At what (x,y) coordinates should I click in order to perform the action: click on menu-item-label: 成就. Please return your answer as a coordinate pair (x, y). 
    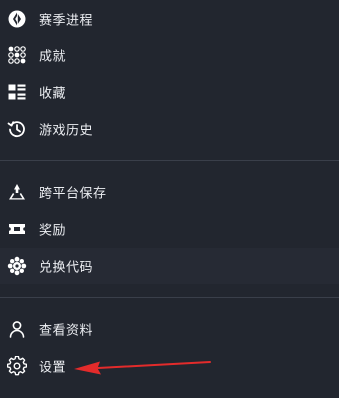
    Looking at the image, I should click on (53, 57).